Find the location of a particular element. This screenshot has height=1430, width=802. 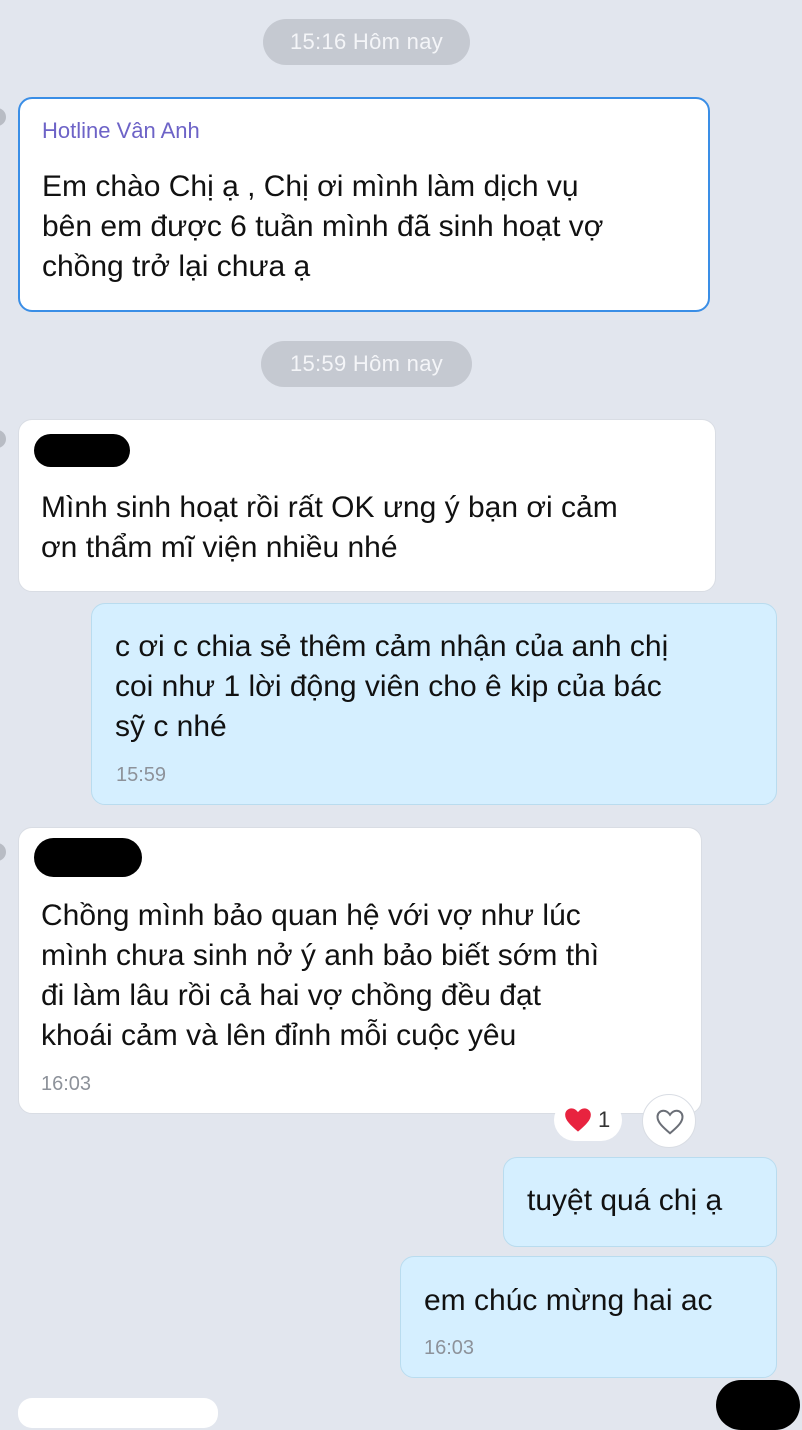

message-text: em chúc mừng hai ac is located at coordinates (568, 1301).